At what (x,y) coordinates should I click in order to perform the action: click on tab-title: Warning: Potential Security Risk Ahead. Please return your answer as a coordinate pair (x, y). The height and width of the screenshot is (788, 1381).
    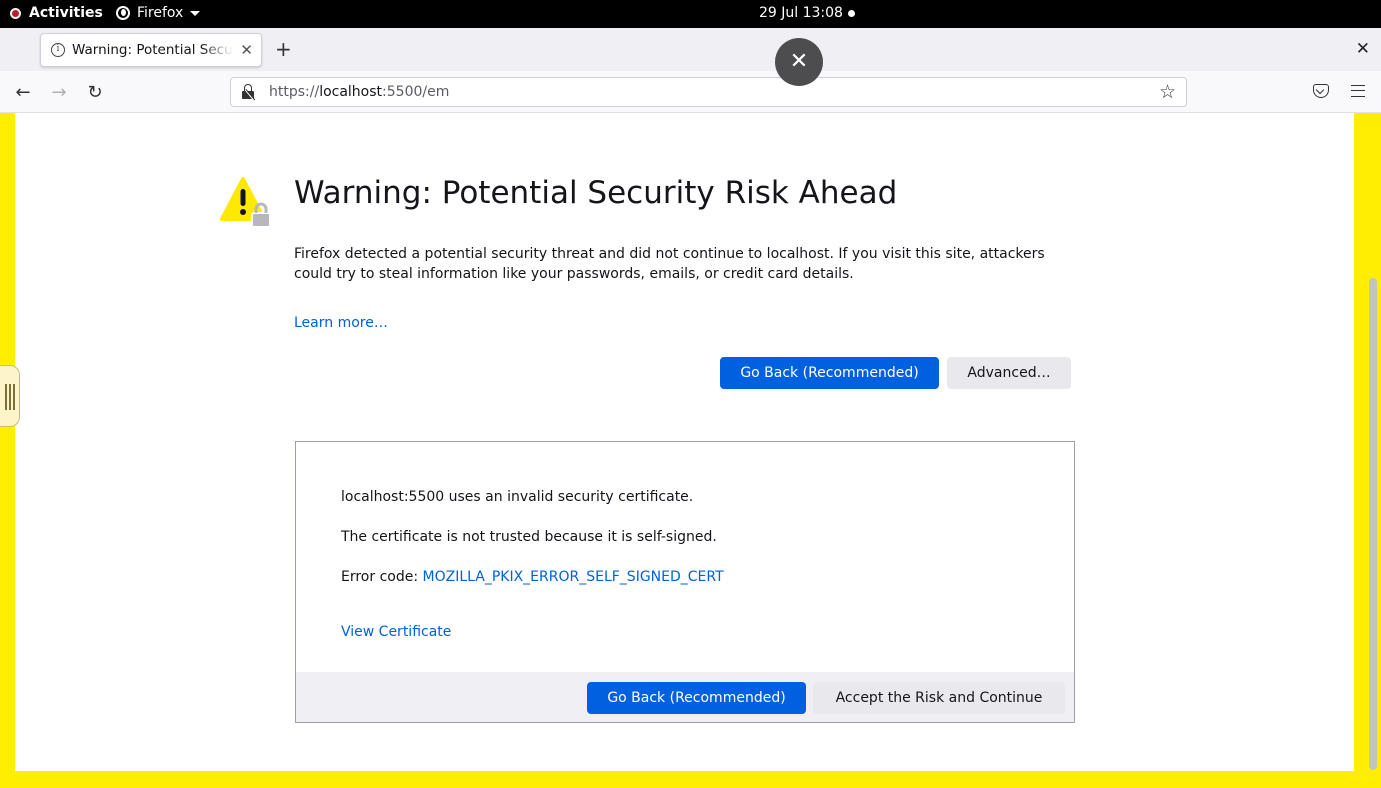
    Looking at the image, I should click on (152, 50).